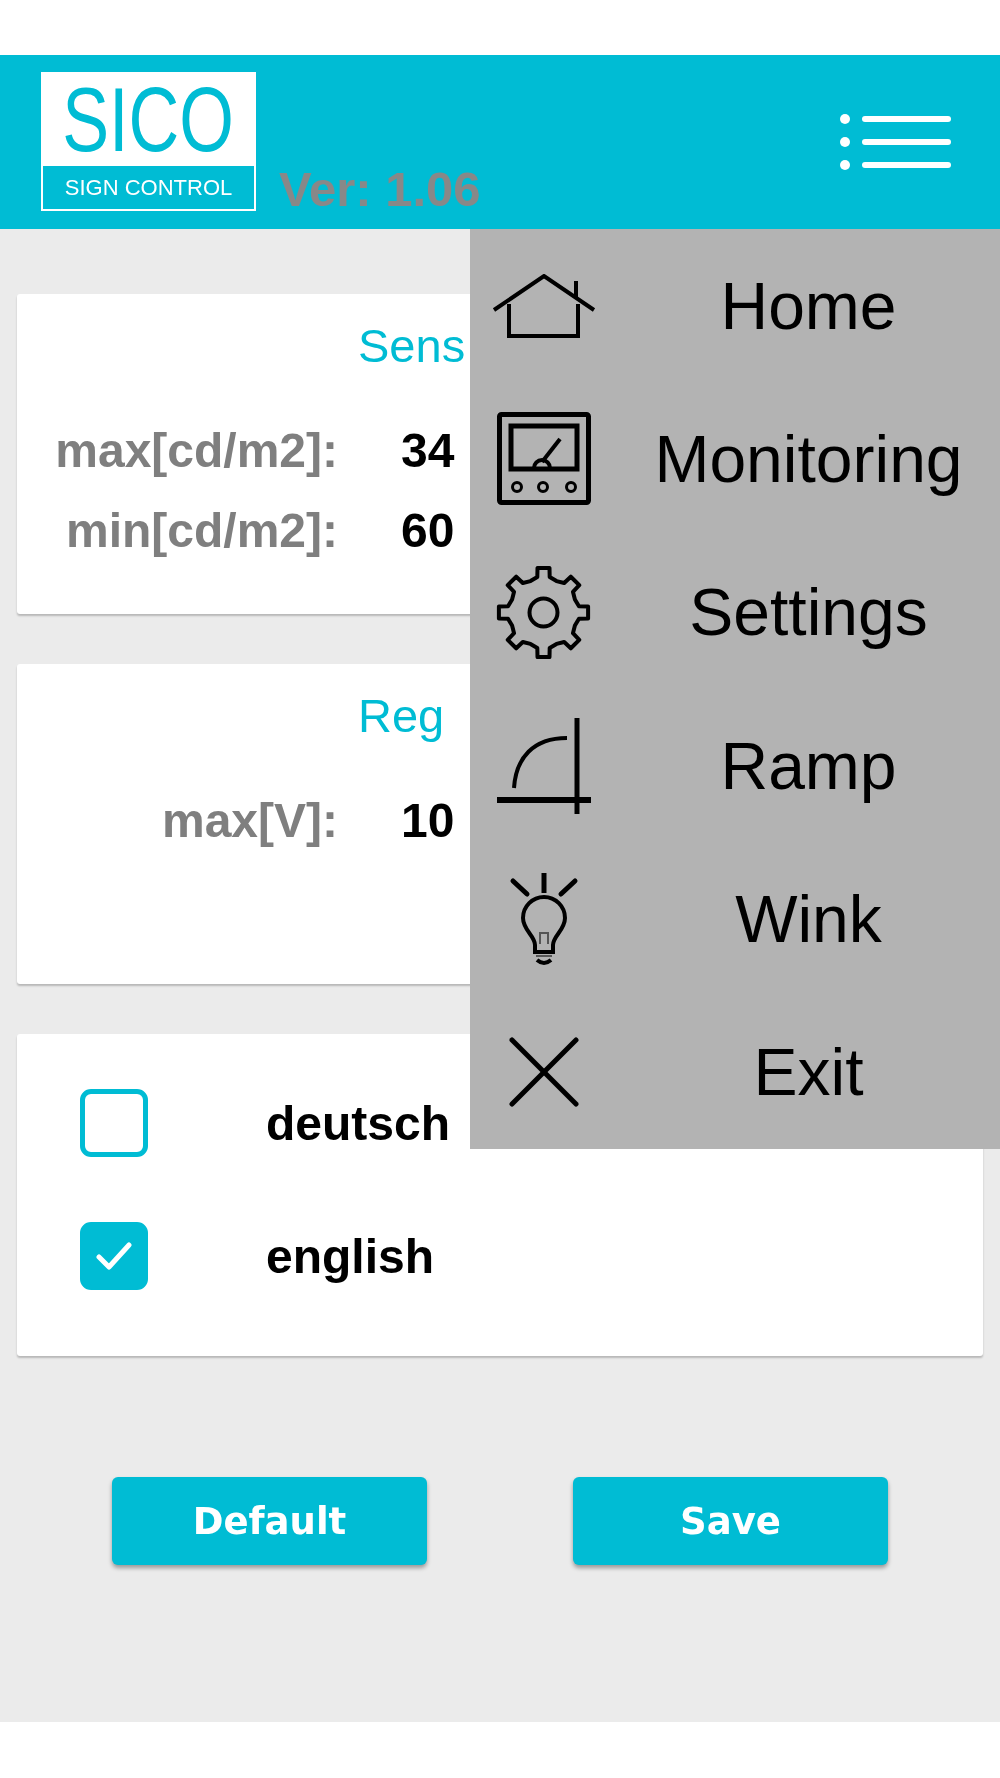 The width and height of the screenshot is (1000, 1778). What do you see at coordinates (735, 1072) in the screenshot?
I see `menu-item: Exit` at bounding box center [735, 1072].